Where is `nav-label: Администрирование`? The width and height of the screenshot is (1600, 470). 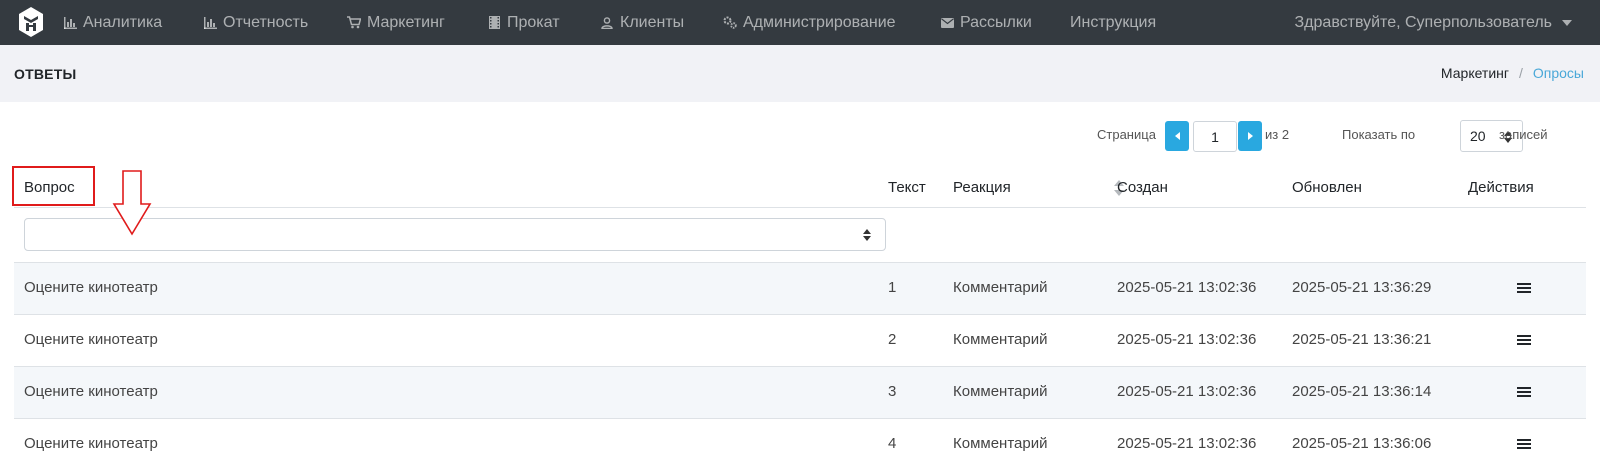
nav-label: Администрирование is located at coordinates (819, 22).